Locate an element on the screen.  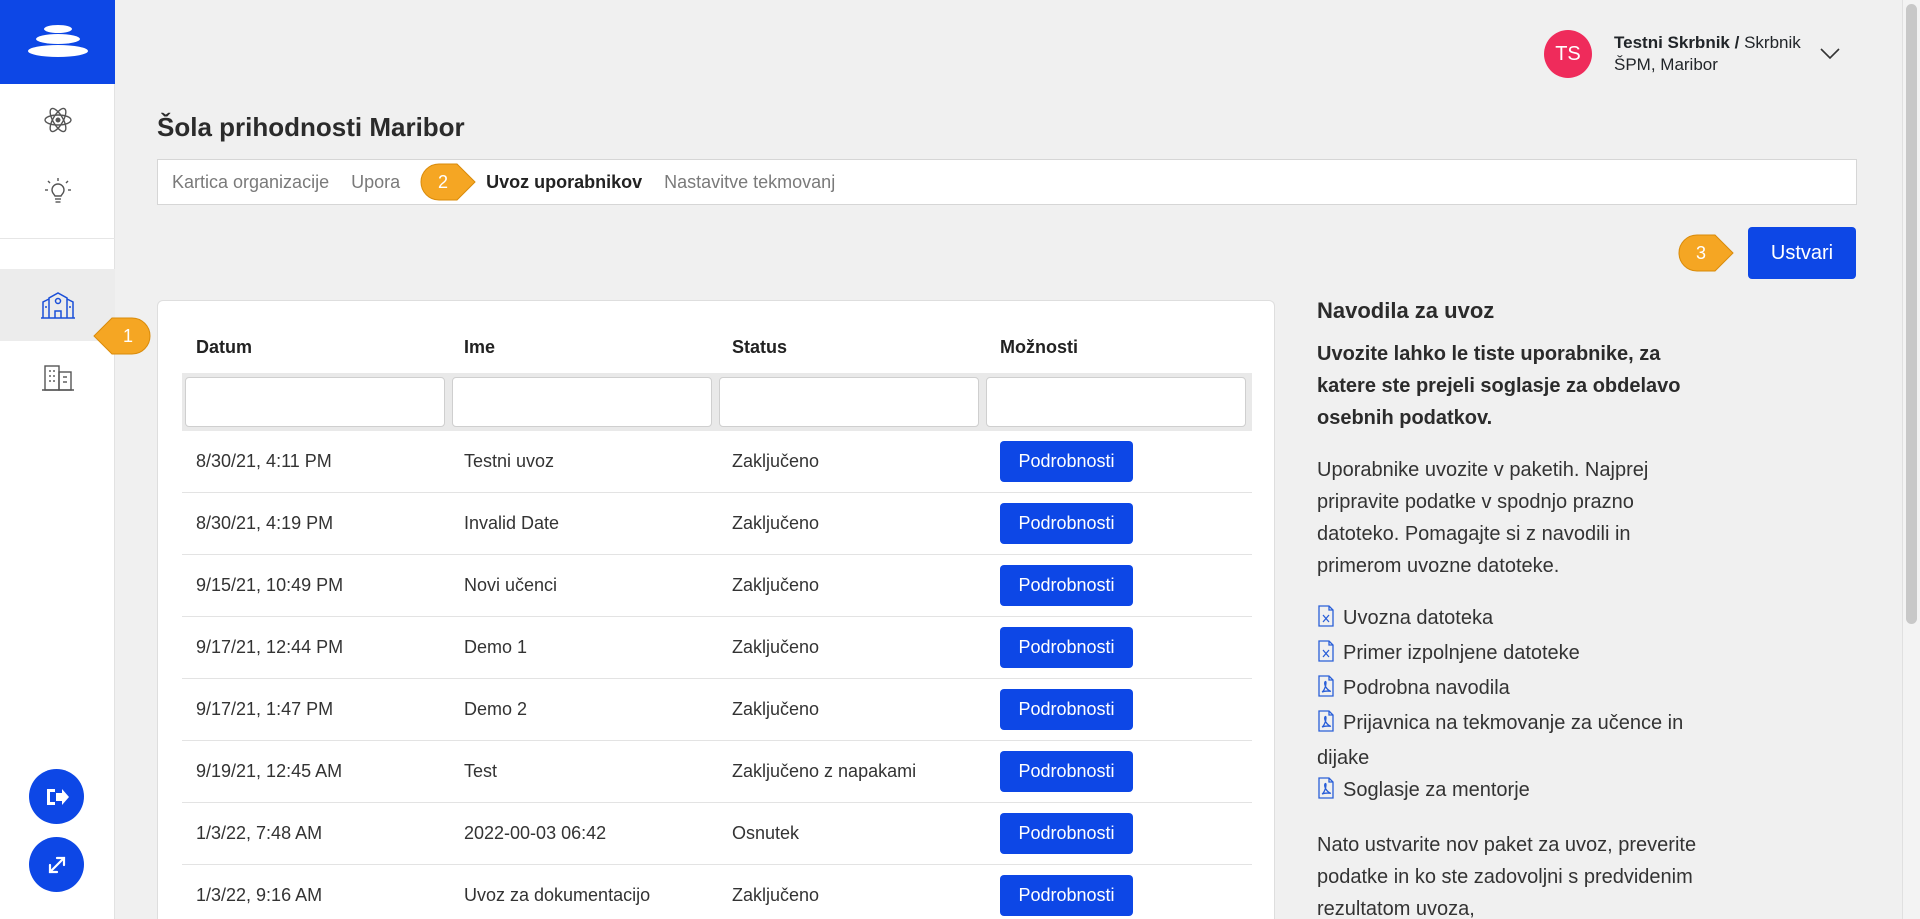
header-date: Datum is located at coordinates (316, 347).